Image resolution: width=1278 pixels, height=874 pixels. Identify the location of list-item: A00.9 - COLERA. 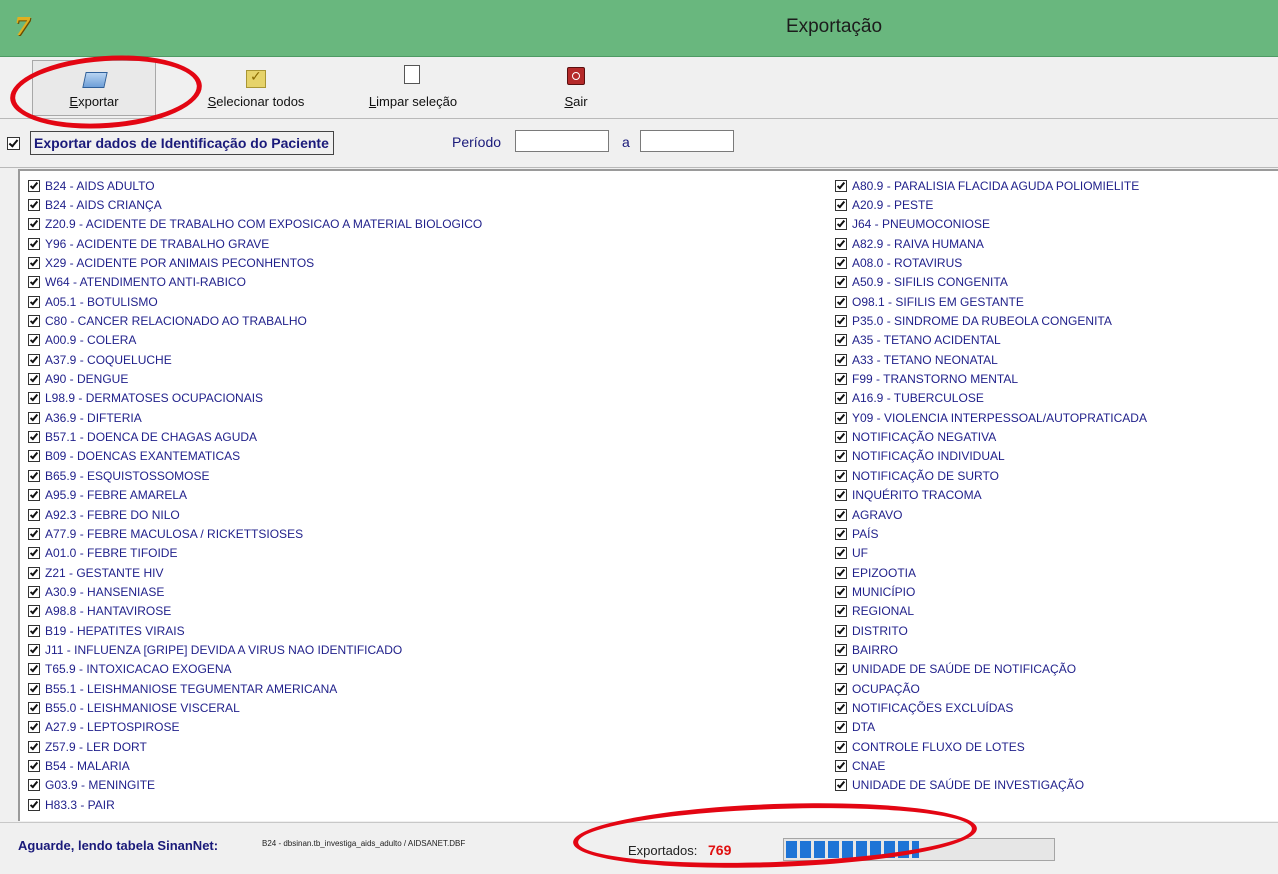
(255, 340).